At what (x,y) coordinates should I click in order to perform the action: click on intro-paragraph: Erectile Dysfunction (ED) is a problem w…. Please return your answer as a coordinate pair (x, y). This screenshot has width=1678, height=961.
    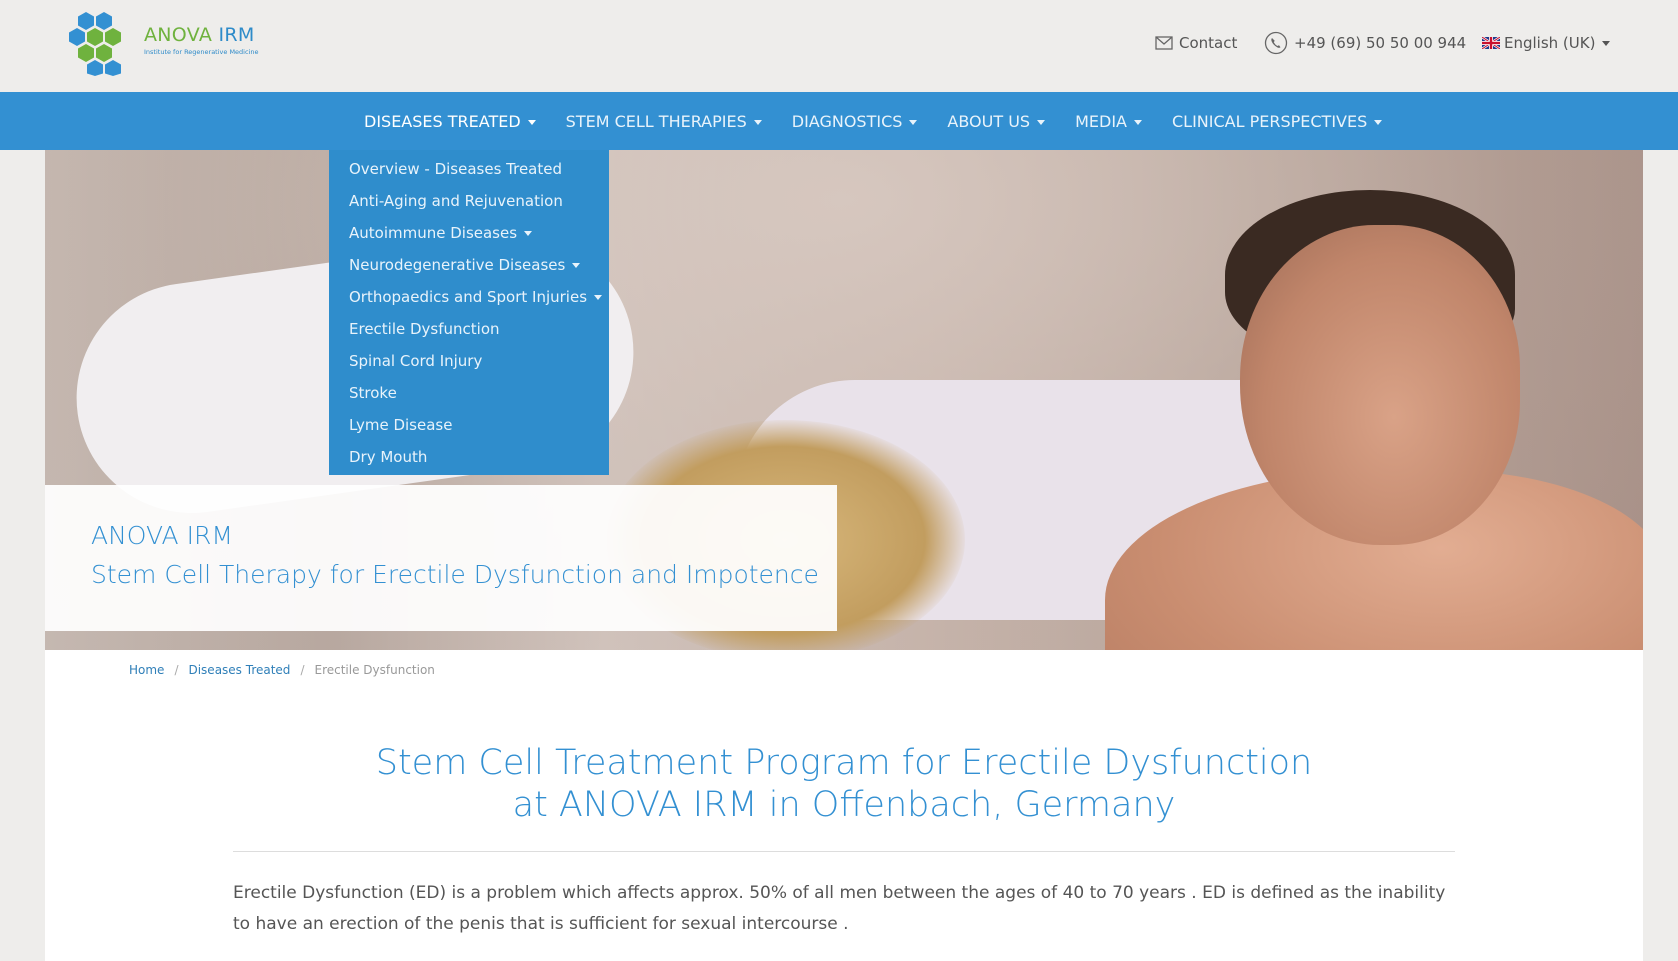
    Looking at the image, I should click on (839, 908).